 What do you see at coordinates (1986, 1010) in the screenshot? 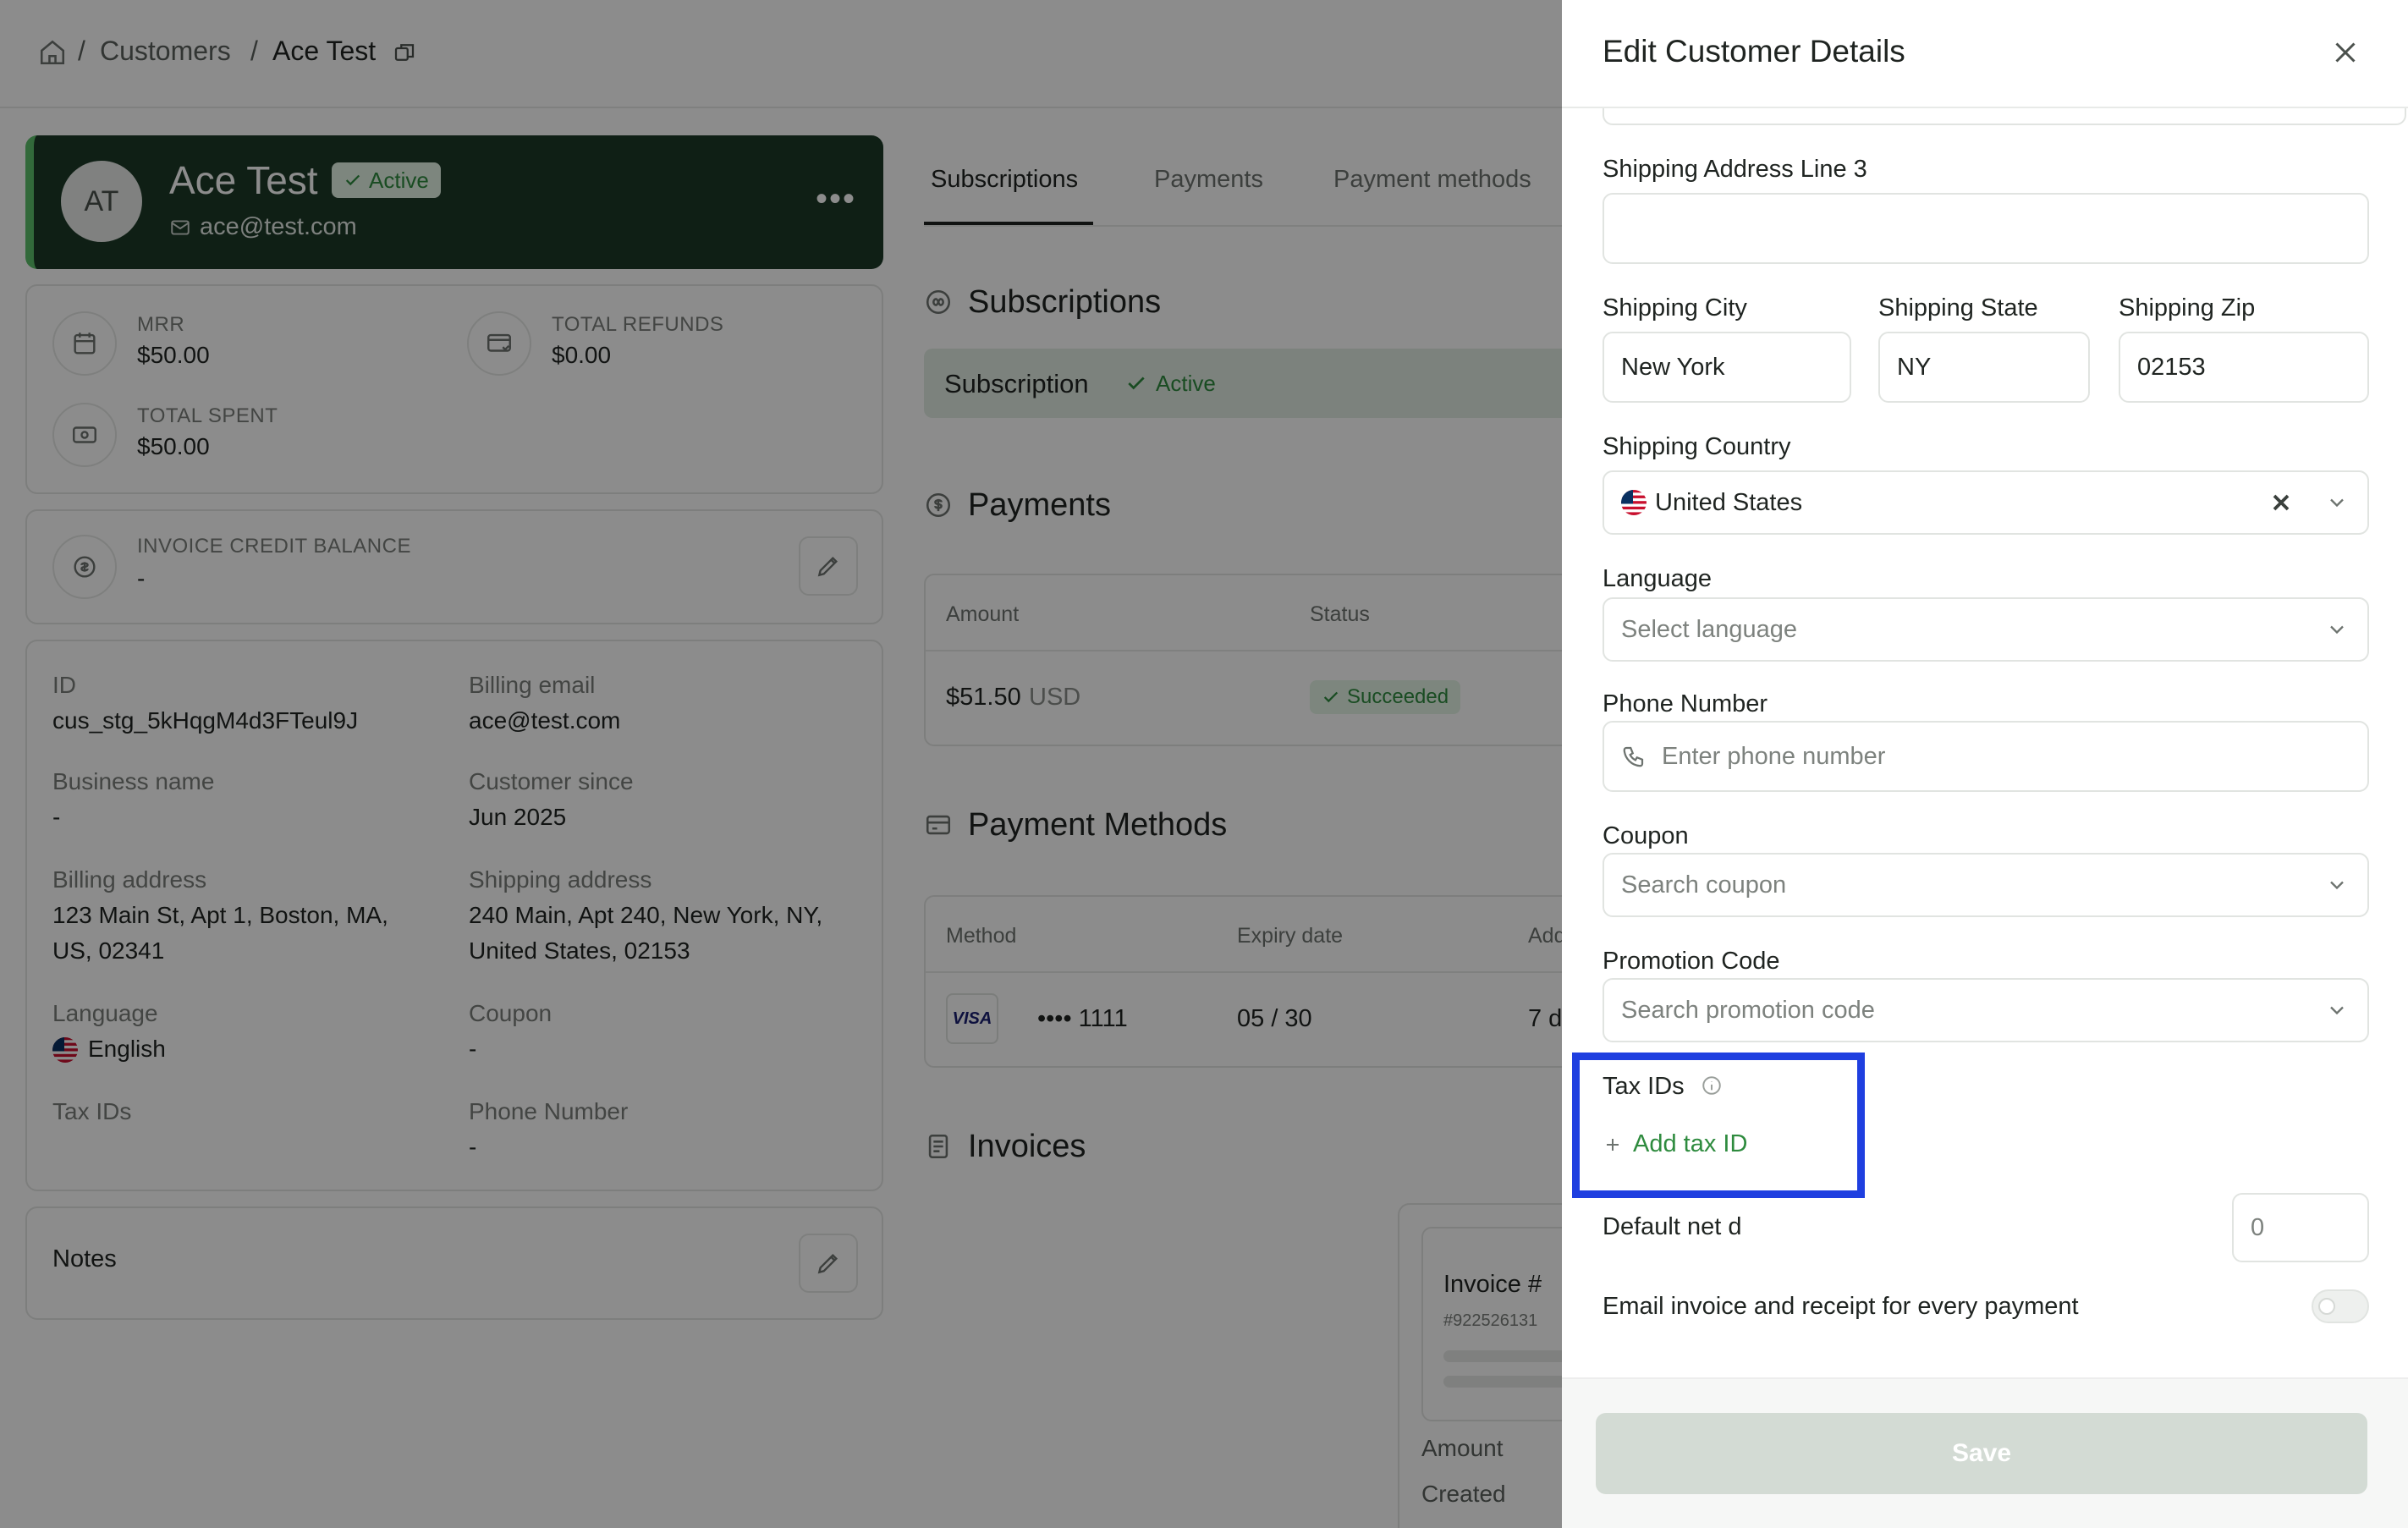
I see `promotion-code-select: Search promotion code` at bounding box center [1986, 1010].